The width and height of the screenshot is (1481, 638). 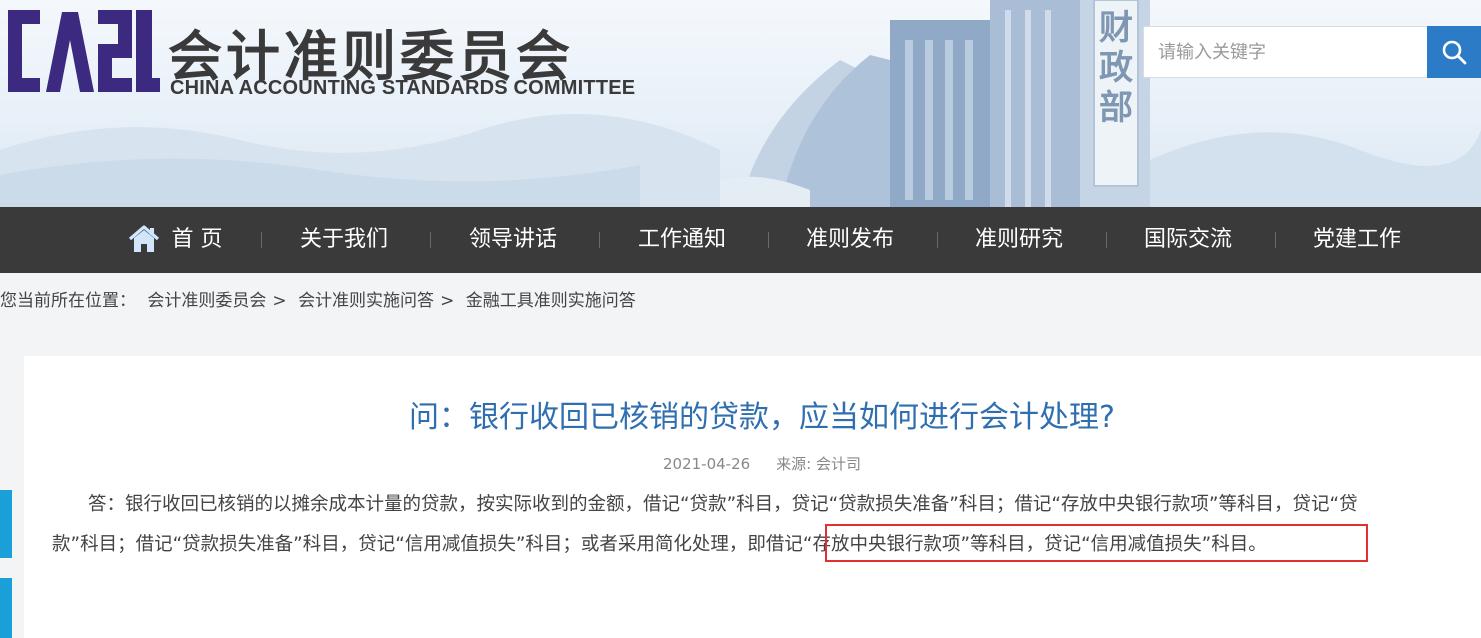 What do you see at coordinates (1285, 52) in the screenshot?
I see `search-input` at bounding box center [1285, 52].